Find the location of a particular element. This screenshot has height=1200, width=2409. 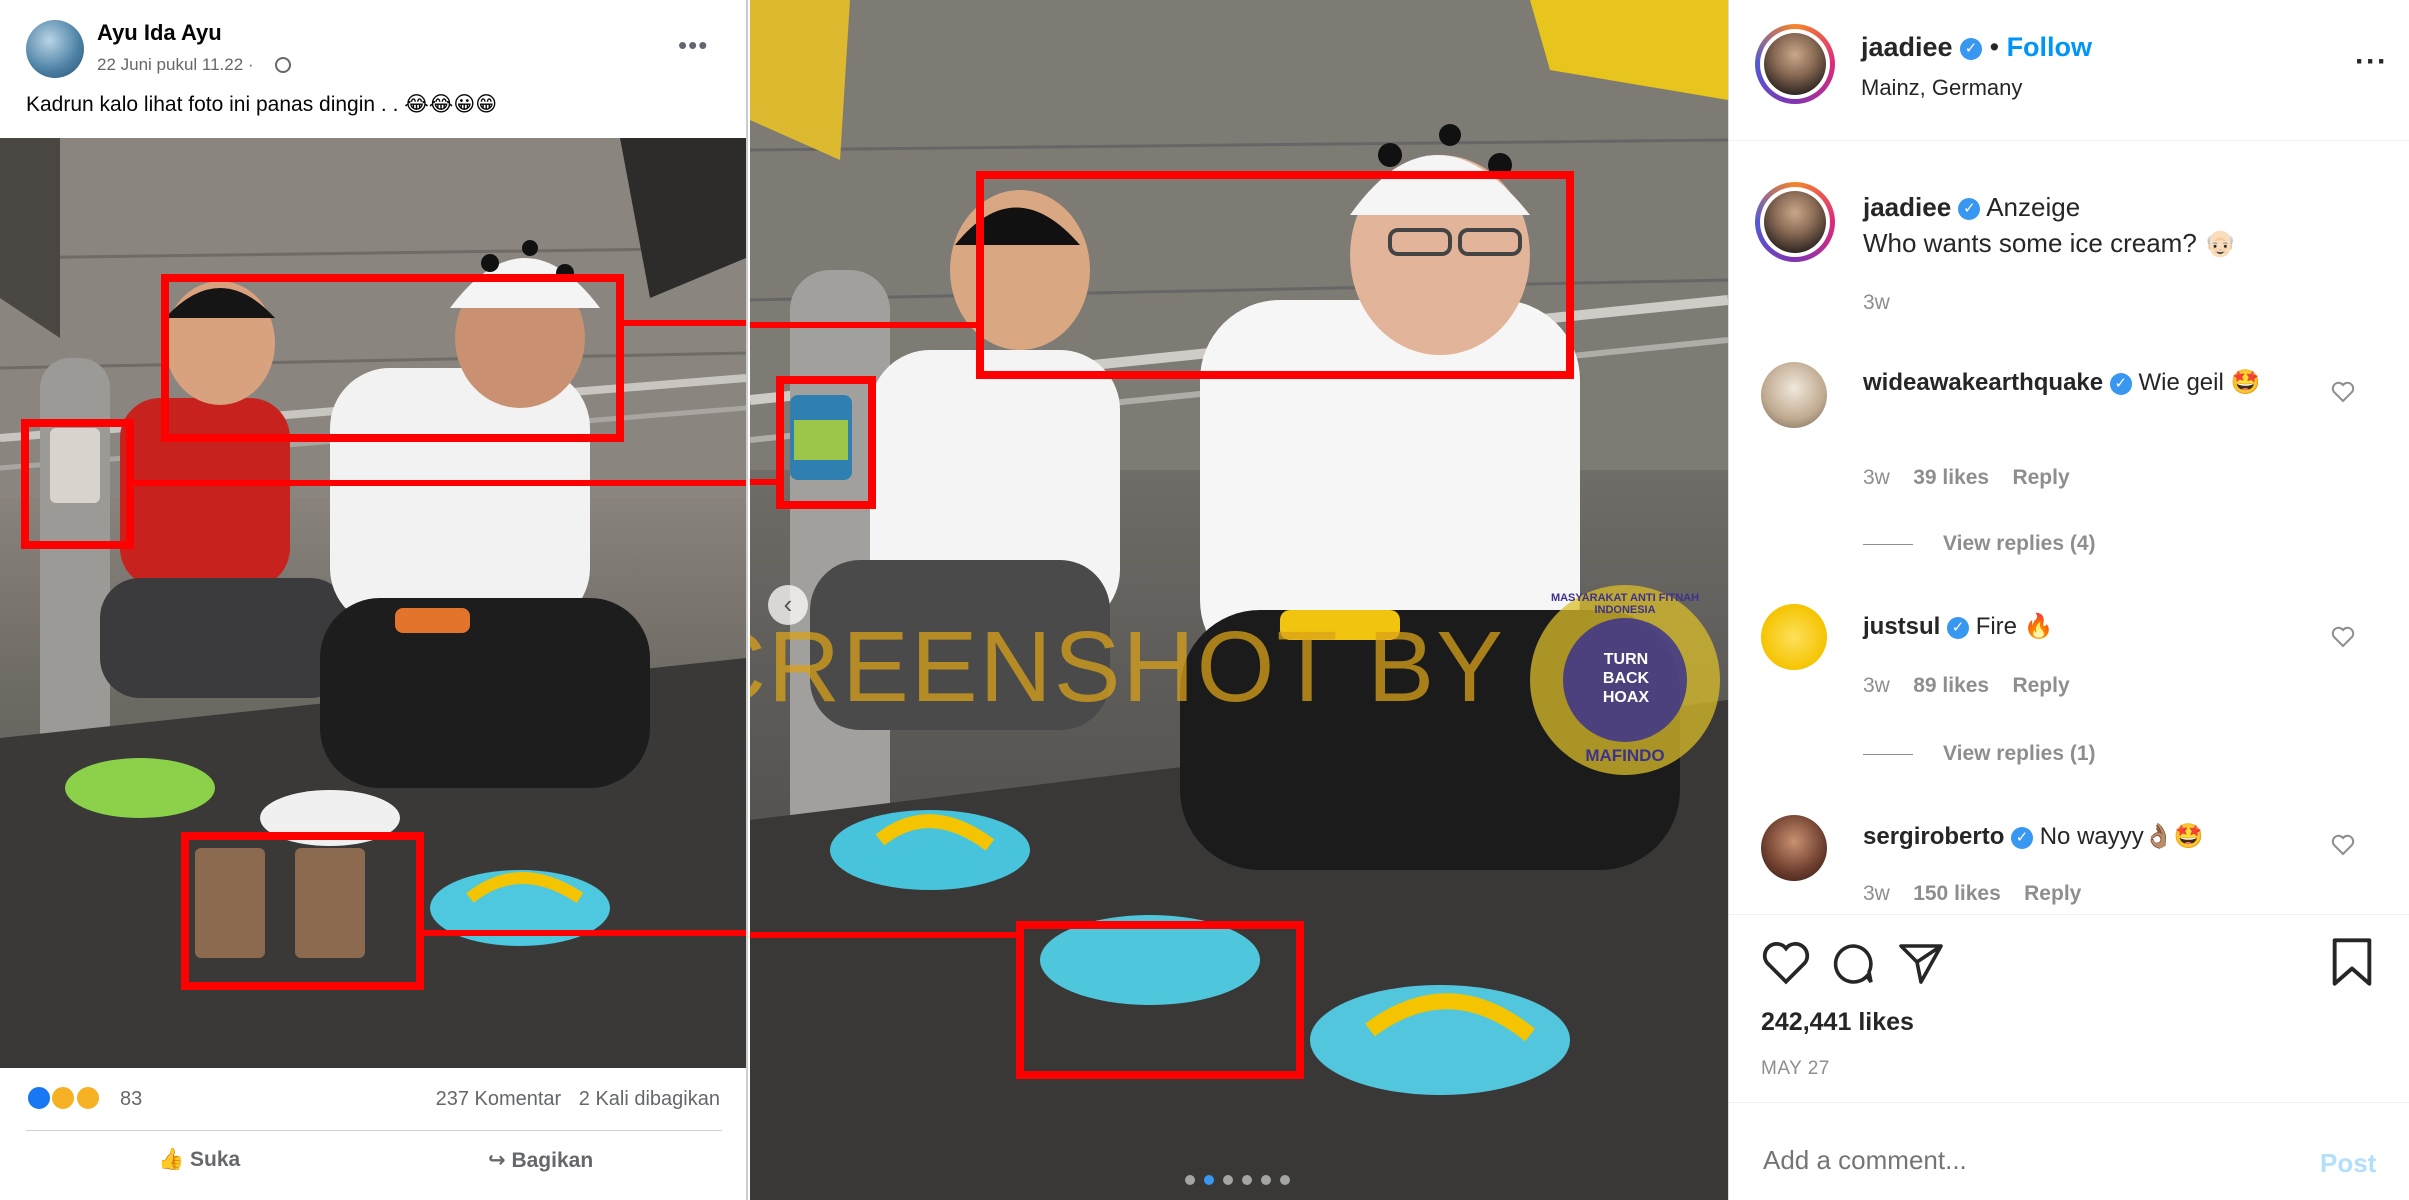

fb-divider is located at coordinates (374, 1130).